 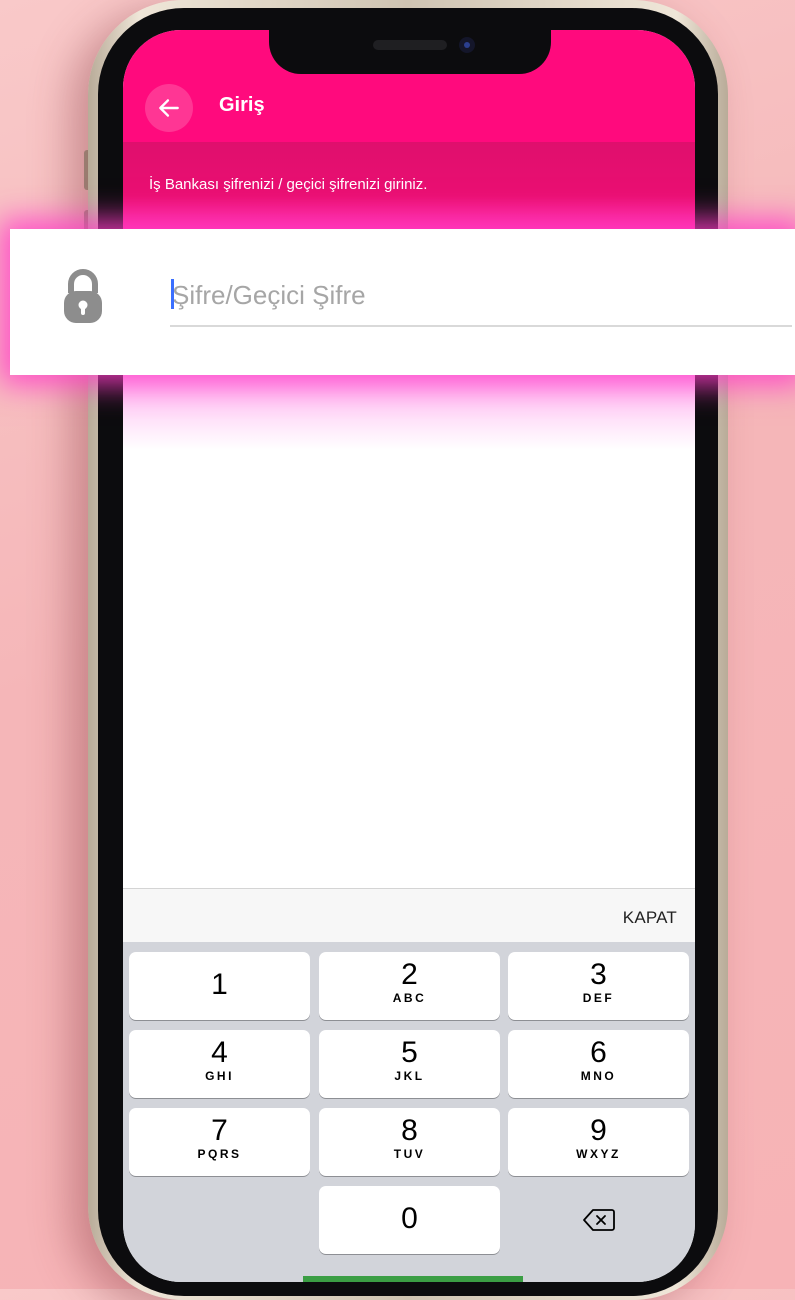 I want to click on arrow-left-icon, so click(x=169, y=108).